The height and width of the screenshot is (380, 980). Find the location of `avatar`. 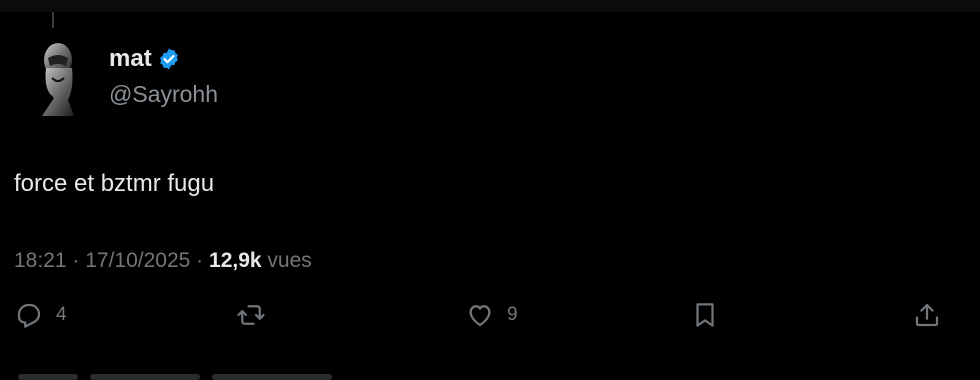

avatar is located at coordinates (58, 79).